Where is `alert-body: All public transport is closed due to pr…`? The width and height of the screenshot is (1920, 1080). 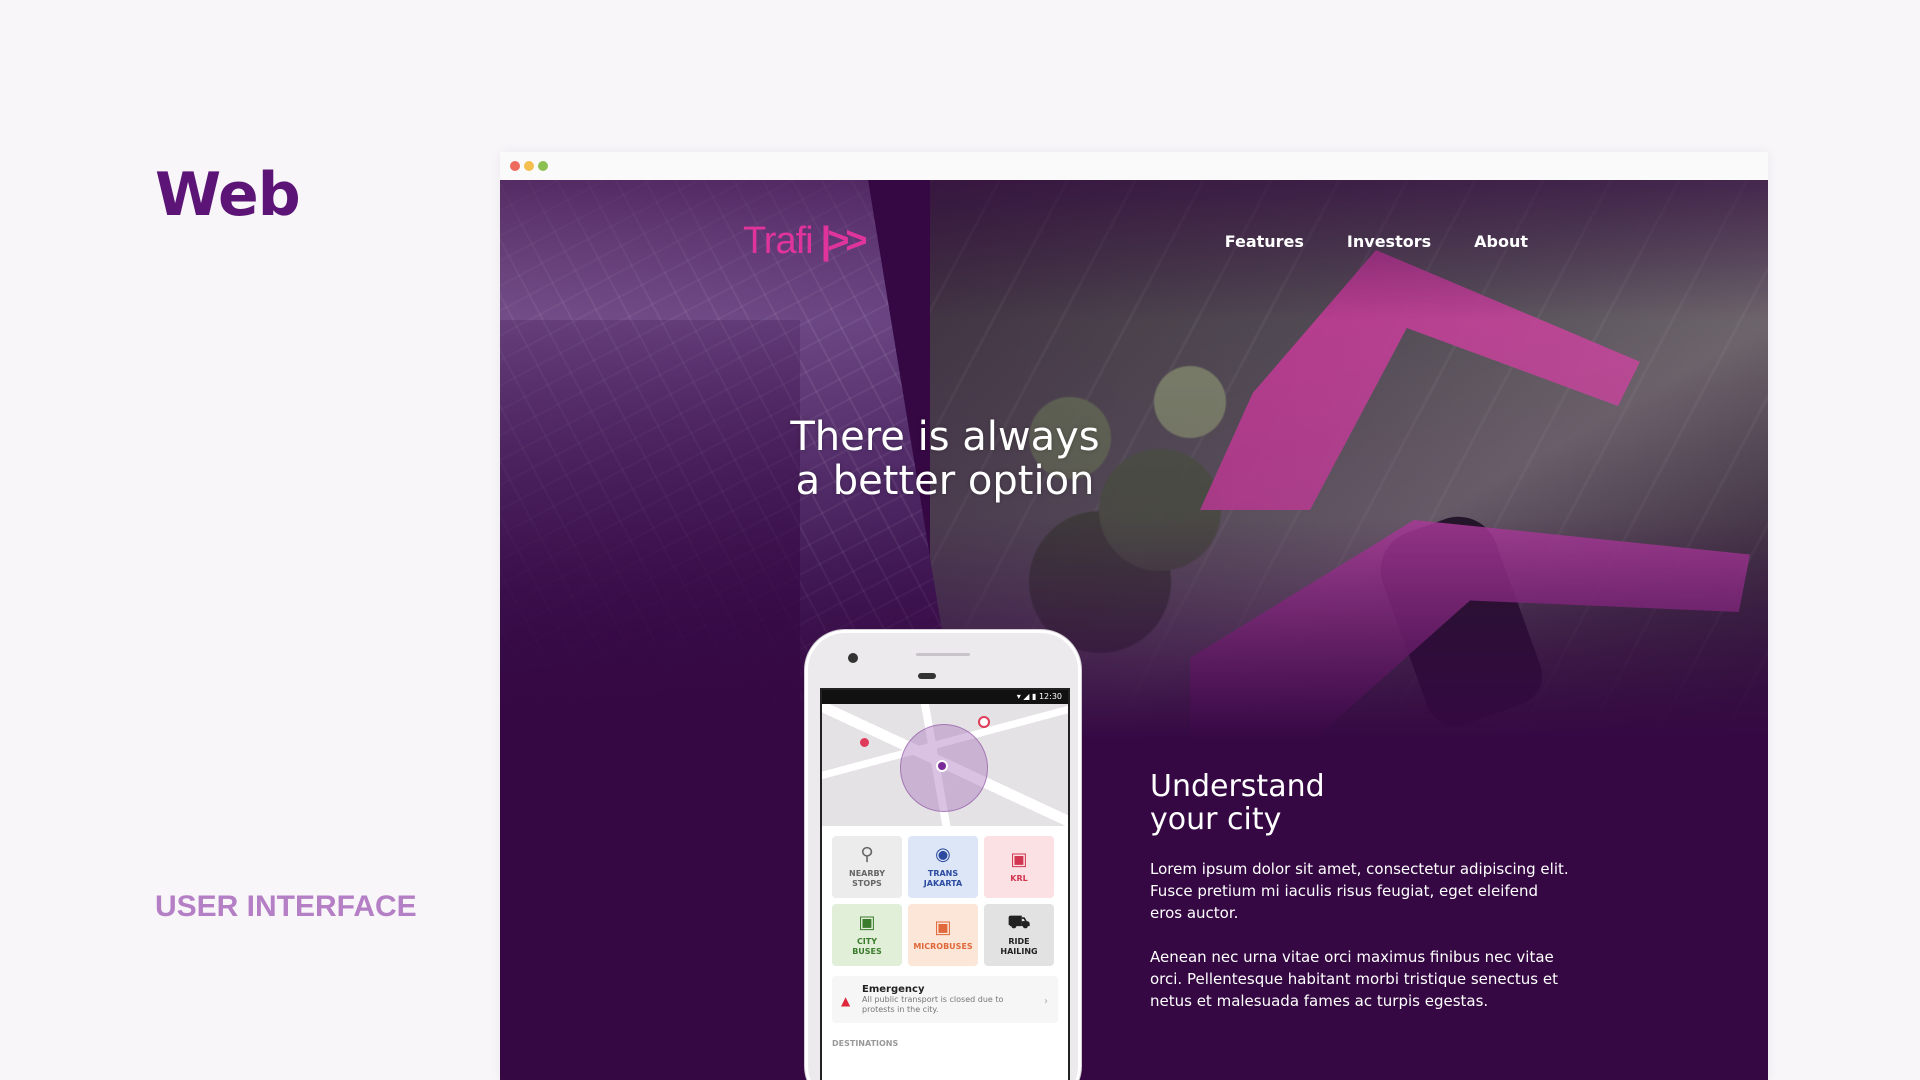 alert-body: All public transport is closed due to pr… is located at coordinates (933, 1004).